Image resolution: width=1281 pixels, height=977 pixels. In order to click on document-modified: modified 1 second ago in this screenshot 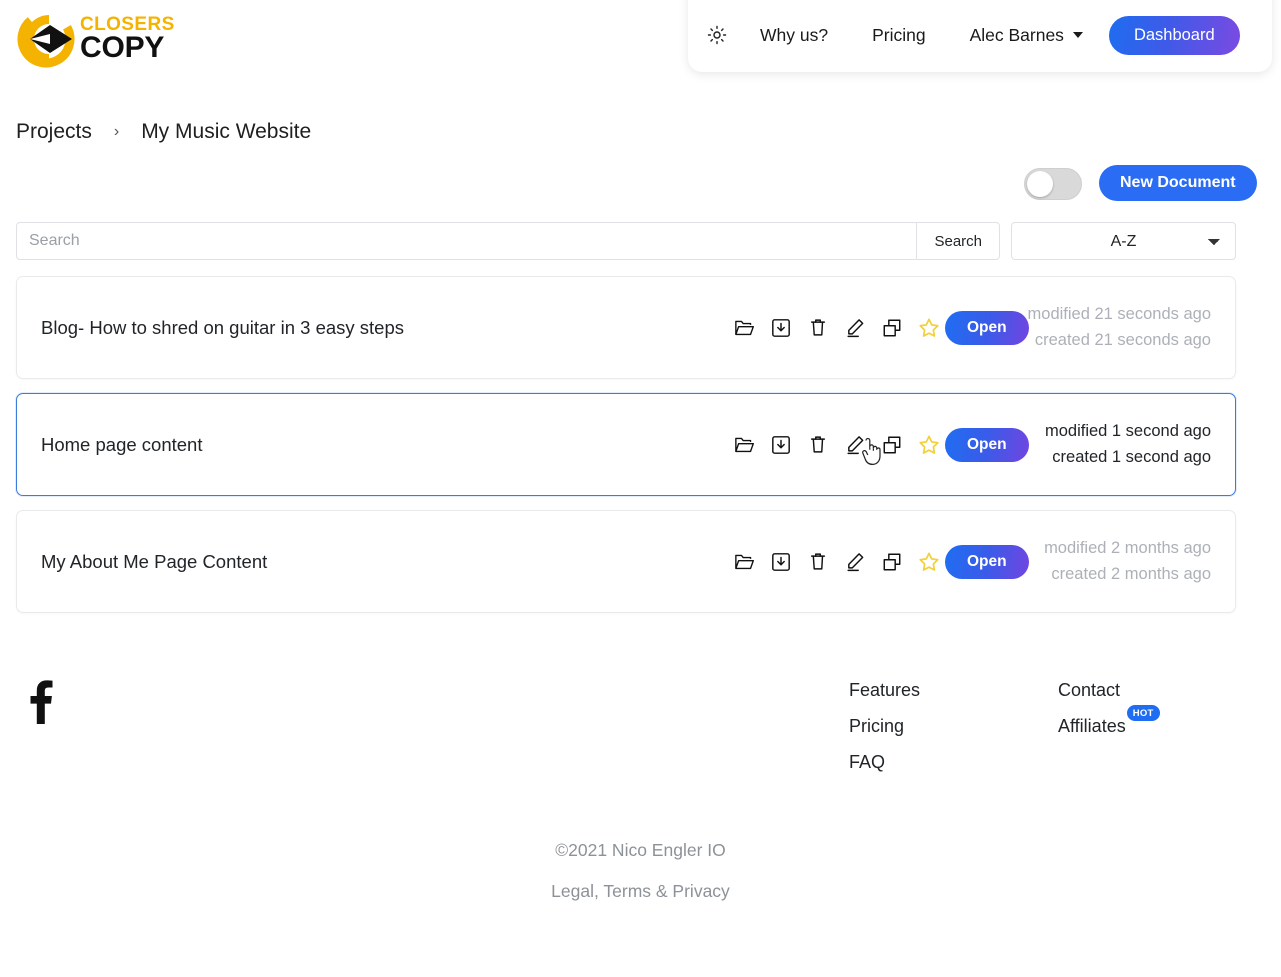, I will do `click(1127, 430)`.